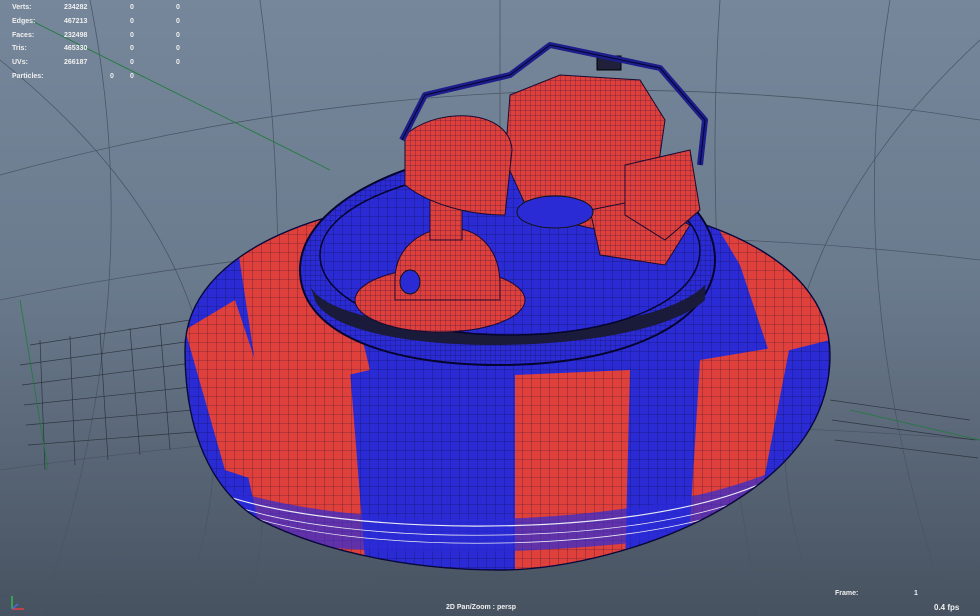 The width and height of the screenshot is (980, 616). I want to click on stat-value: 234282, so click(76, 7).